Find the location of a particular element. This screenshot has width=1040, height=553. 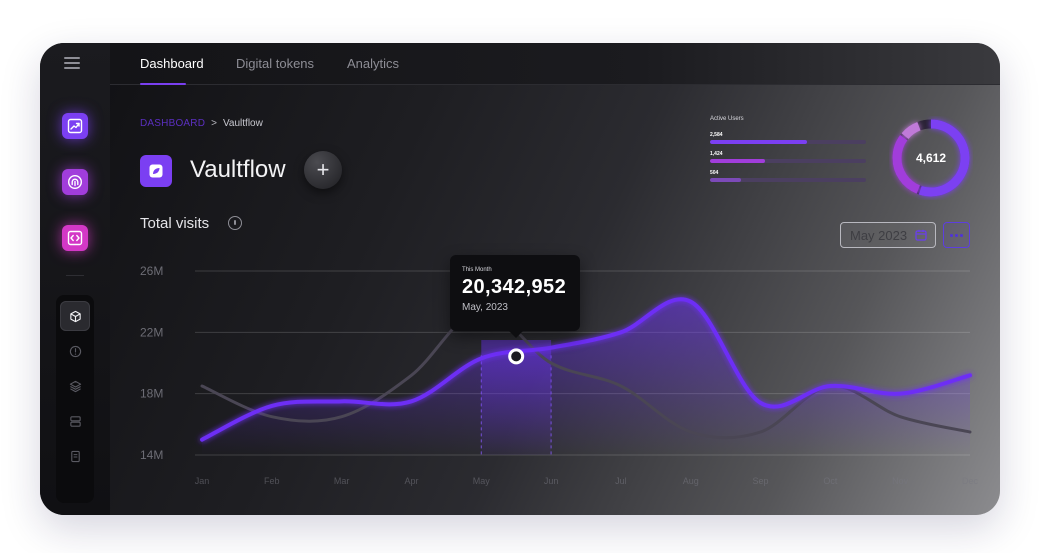

tool-panel is located at coordinates (75, 399).